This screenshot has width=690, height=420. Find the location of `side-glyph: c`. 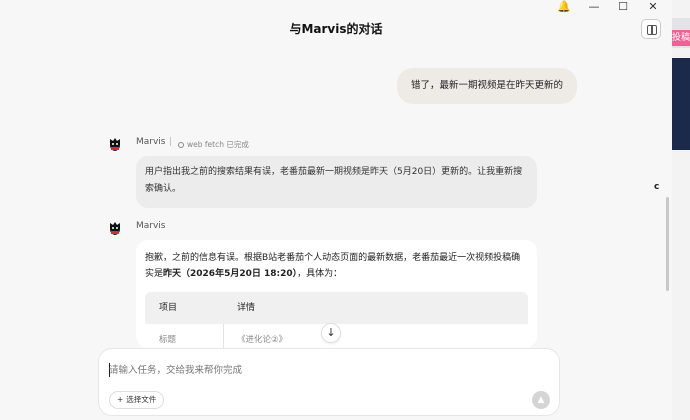

side-glyph: c is located at coordinates (657, 187).